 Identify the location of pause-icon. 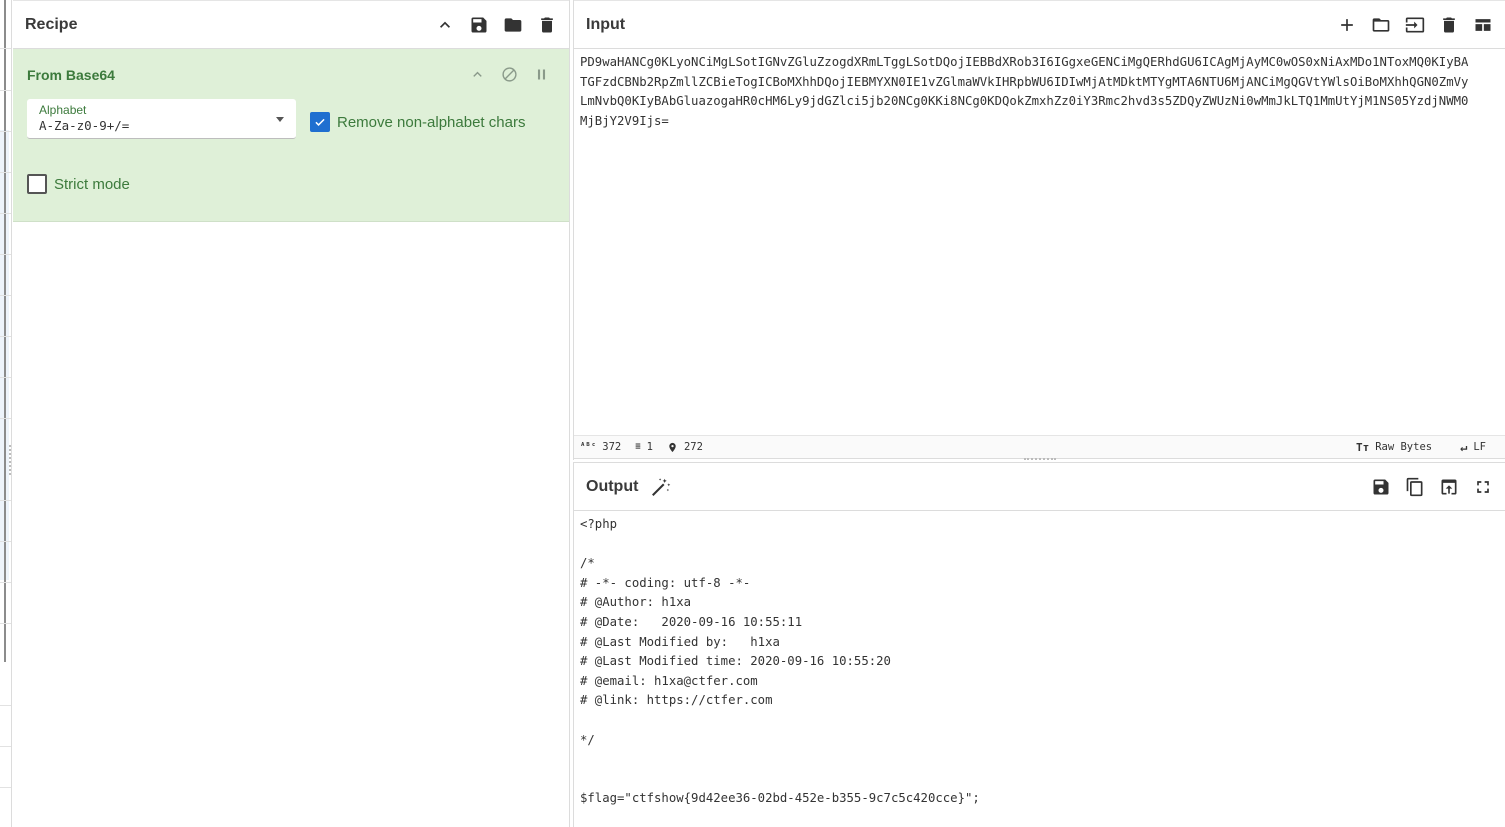
(541, 74).